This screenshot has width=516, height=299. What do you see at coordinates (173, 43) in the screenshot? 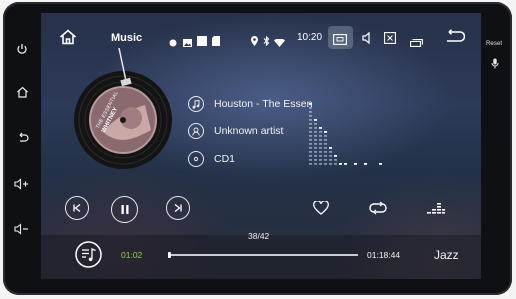
I see `dot-icon` at bounding box center [173, 43].